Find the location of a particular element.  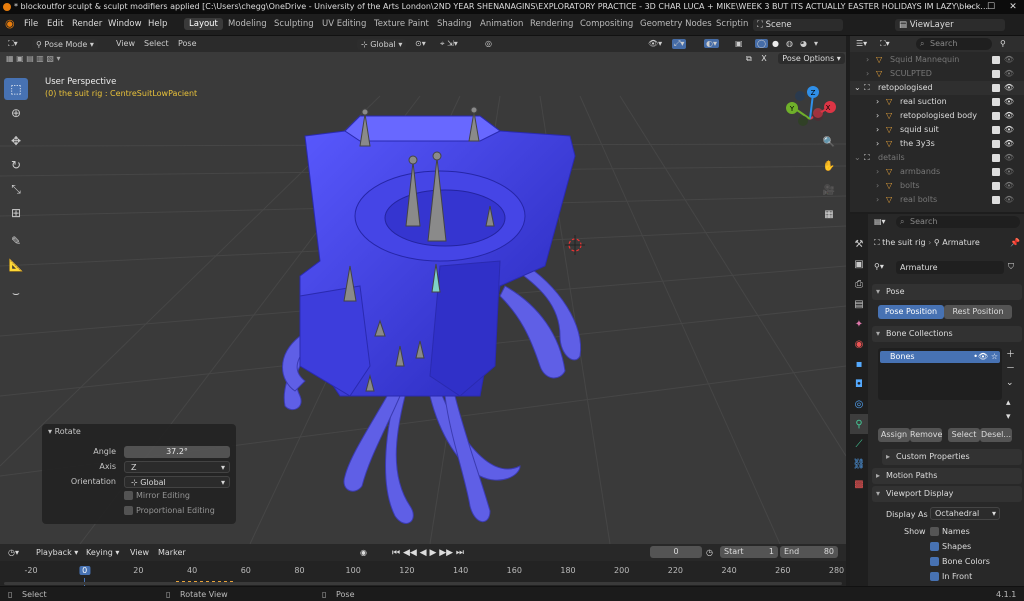

blender-menu-icon: ◉ is located at coordinates (10, 23).